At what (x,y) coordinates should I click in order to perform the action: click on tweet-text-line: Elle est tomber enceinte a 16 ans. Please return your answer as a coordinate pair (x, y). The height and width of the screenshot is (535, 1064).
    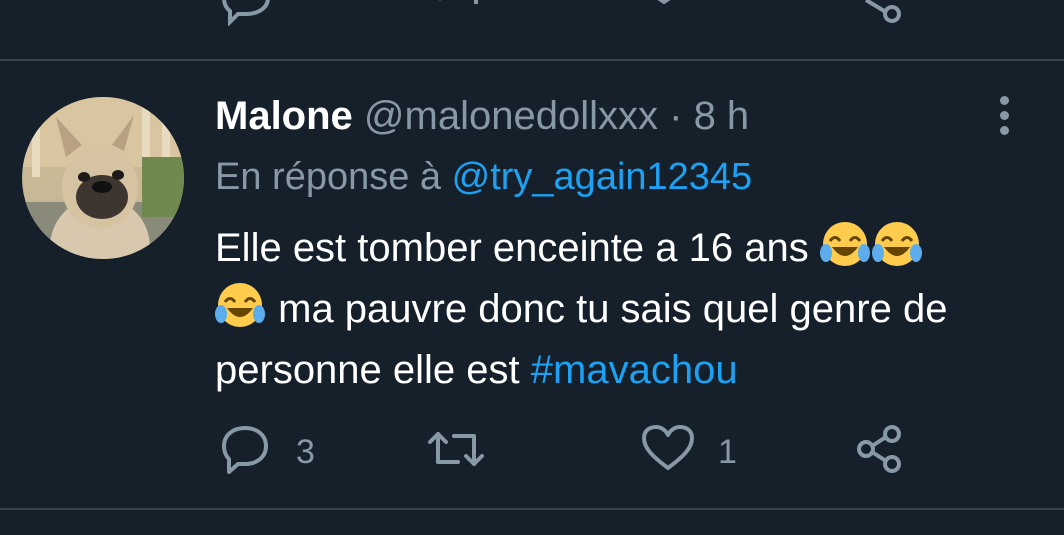
    Looking at the image, I should click on (630, 248).